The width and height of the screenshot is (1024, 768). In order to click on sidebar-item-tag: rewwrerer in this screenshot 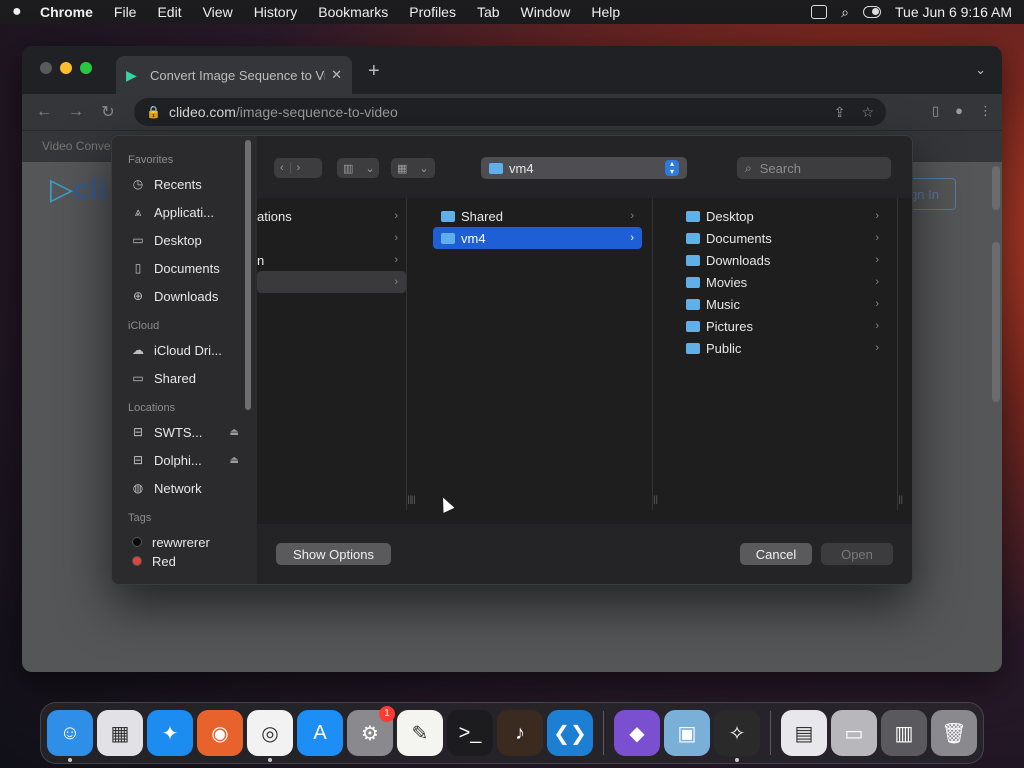, I will do `click(184, 542)`.